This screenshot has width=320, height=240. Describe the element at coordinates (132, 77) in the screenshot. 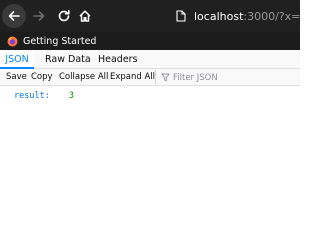

I see `expand-all-button: Expand All` at that location.